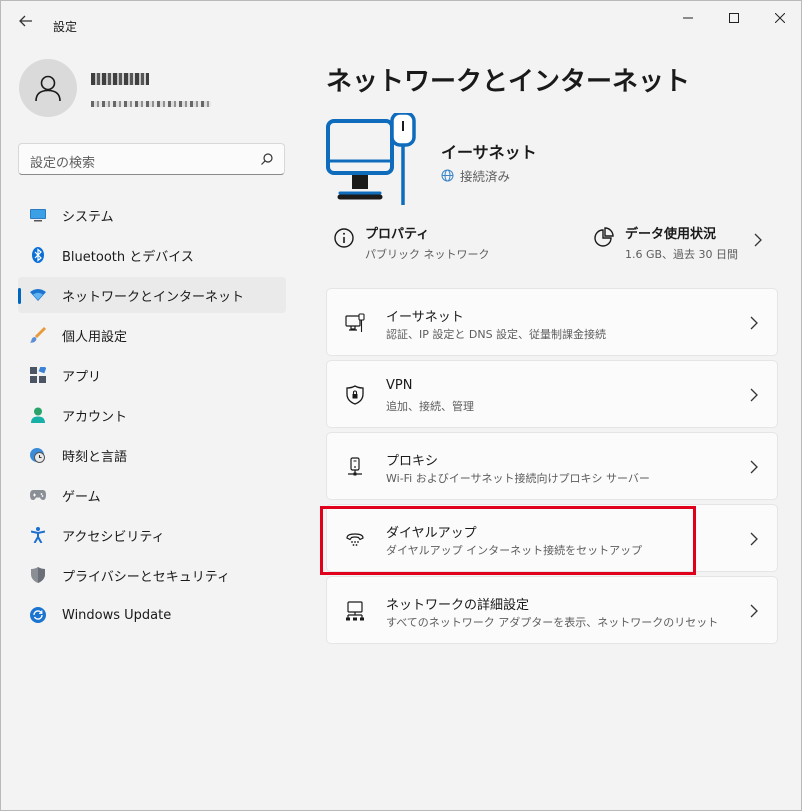 Image resolution: width=802 pixels, height=811 pixels. I want to click on connection-name: イーサネット, so click(489, 152).